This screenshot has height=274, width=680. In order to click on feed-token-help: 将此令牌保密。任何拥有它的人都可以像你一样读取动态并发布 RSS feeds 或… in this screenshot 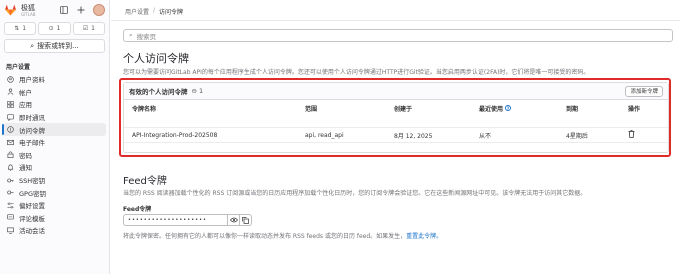, I will do `click(283, 236)`.